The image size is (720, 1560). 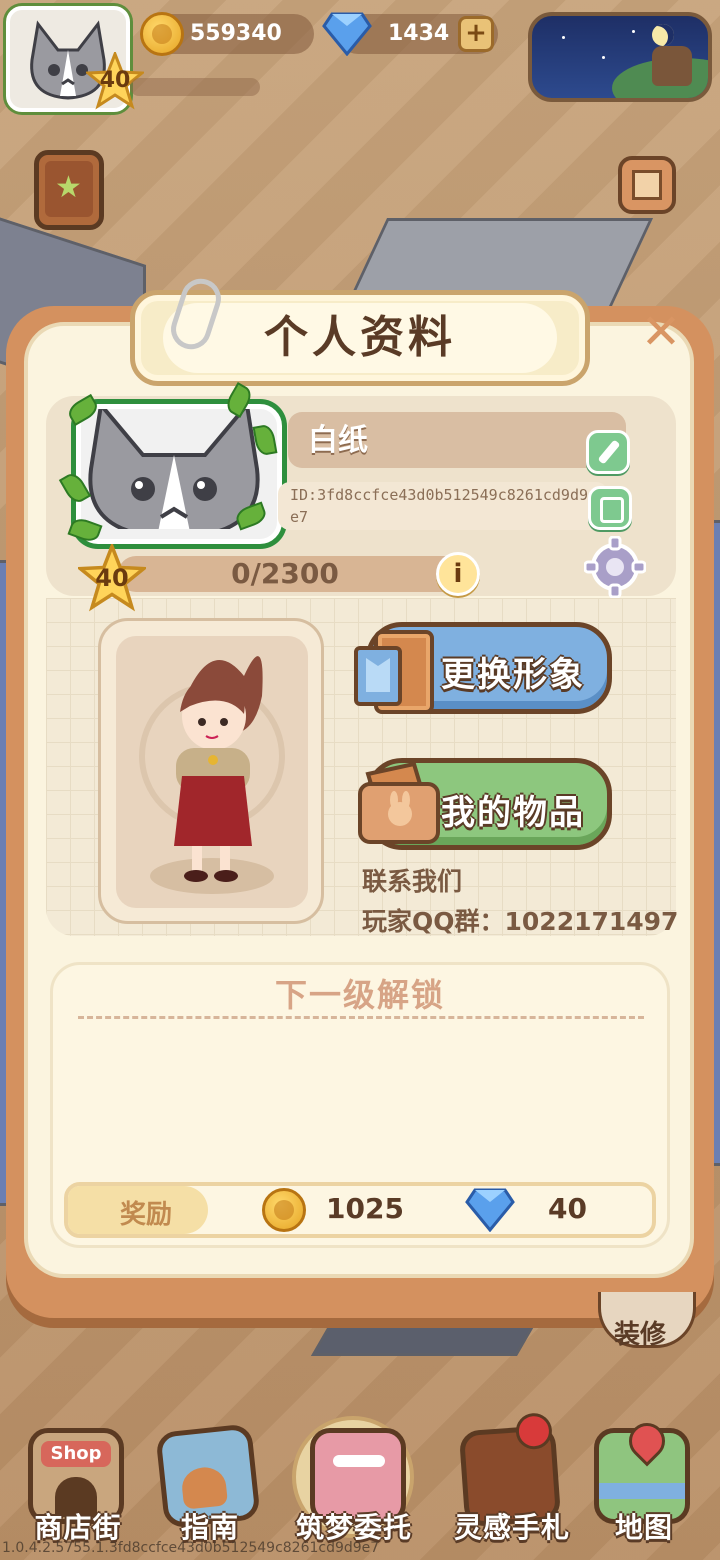 What do you see at coordinates (353, 1483) in the screenshot?
I see `nav-dream-commission: 筑梦委托` at bounding box center [353, 1483].